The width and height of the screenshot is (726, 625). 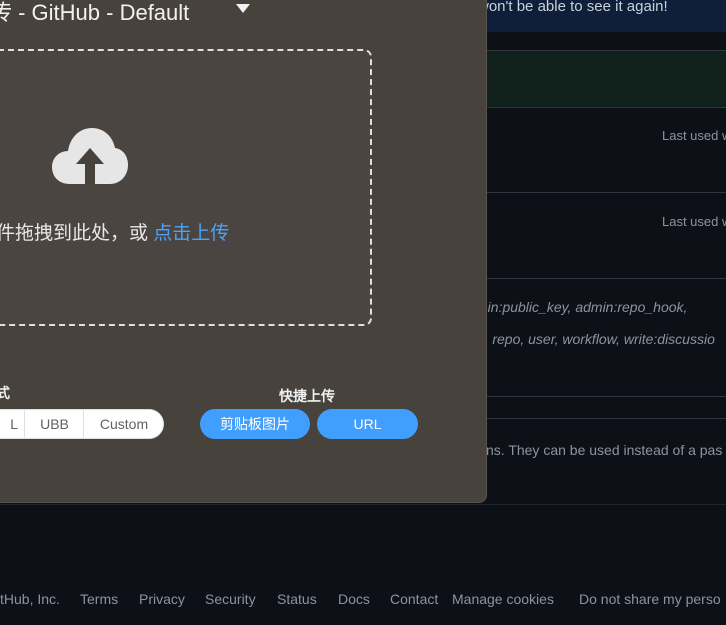 I want to click on footer-link-do-not-share: Do not share my perso, so click(x=650, y=599).